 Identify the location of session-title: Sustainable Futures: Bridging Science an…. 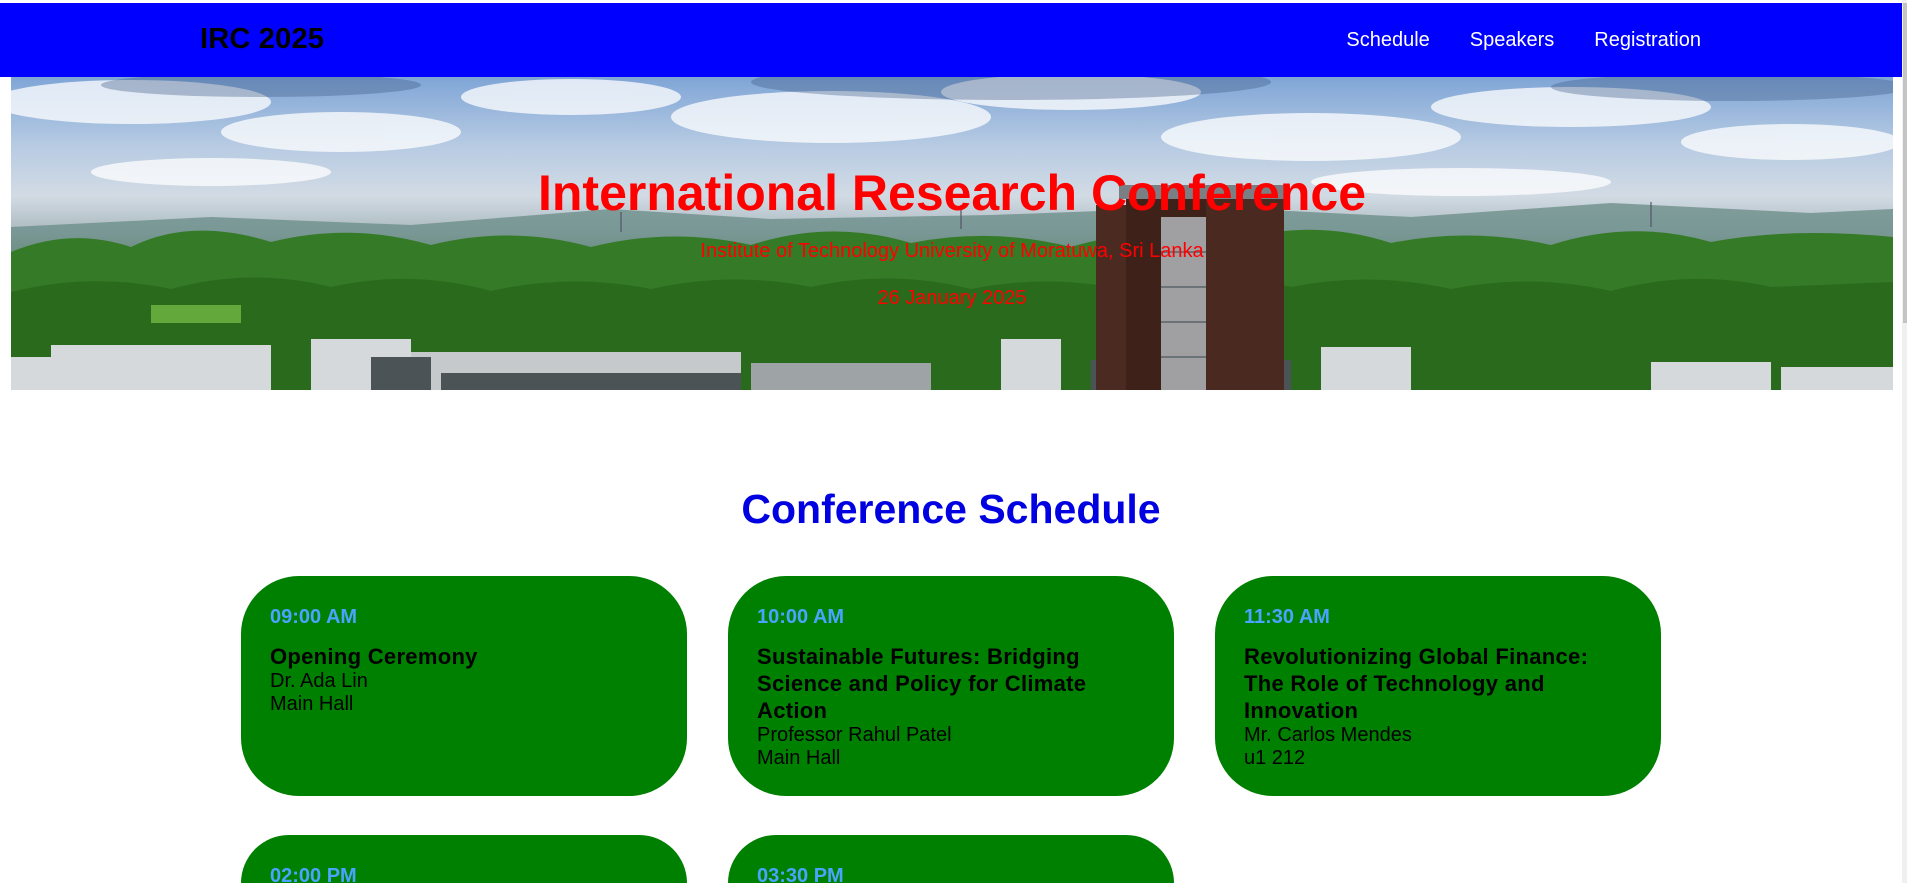
(922, 683).